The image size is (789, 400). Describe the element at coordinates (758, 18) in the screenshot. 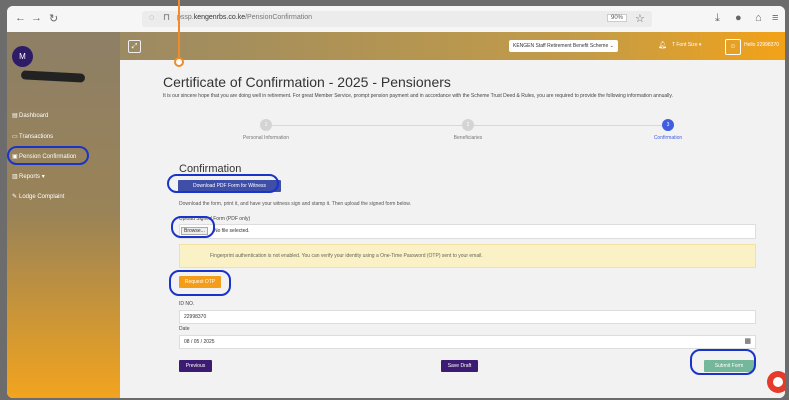

I see `home-icon: ⌂` at that location.